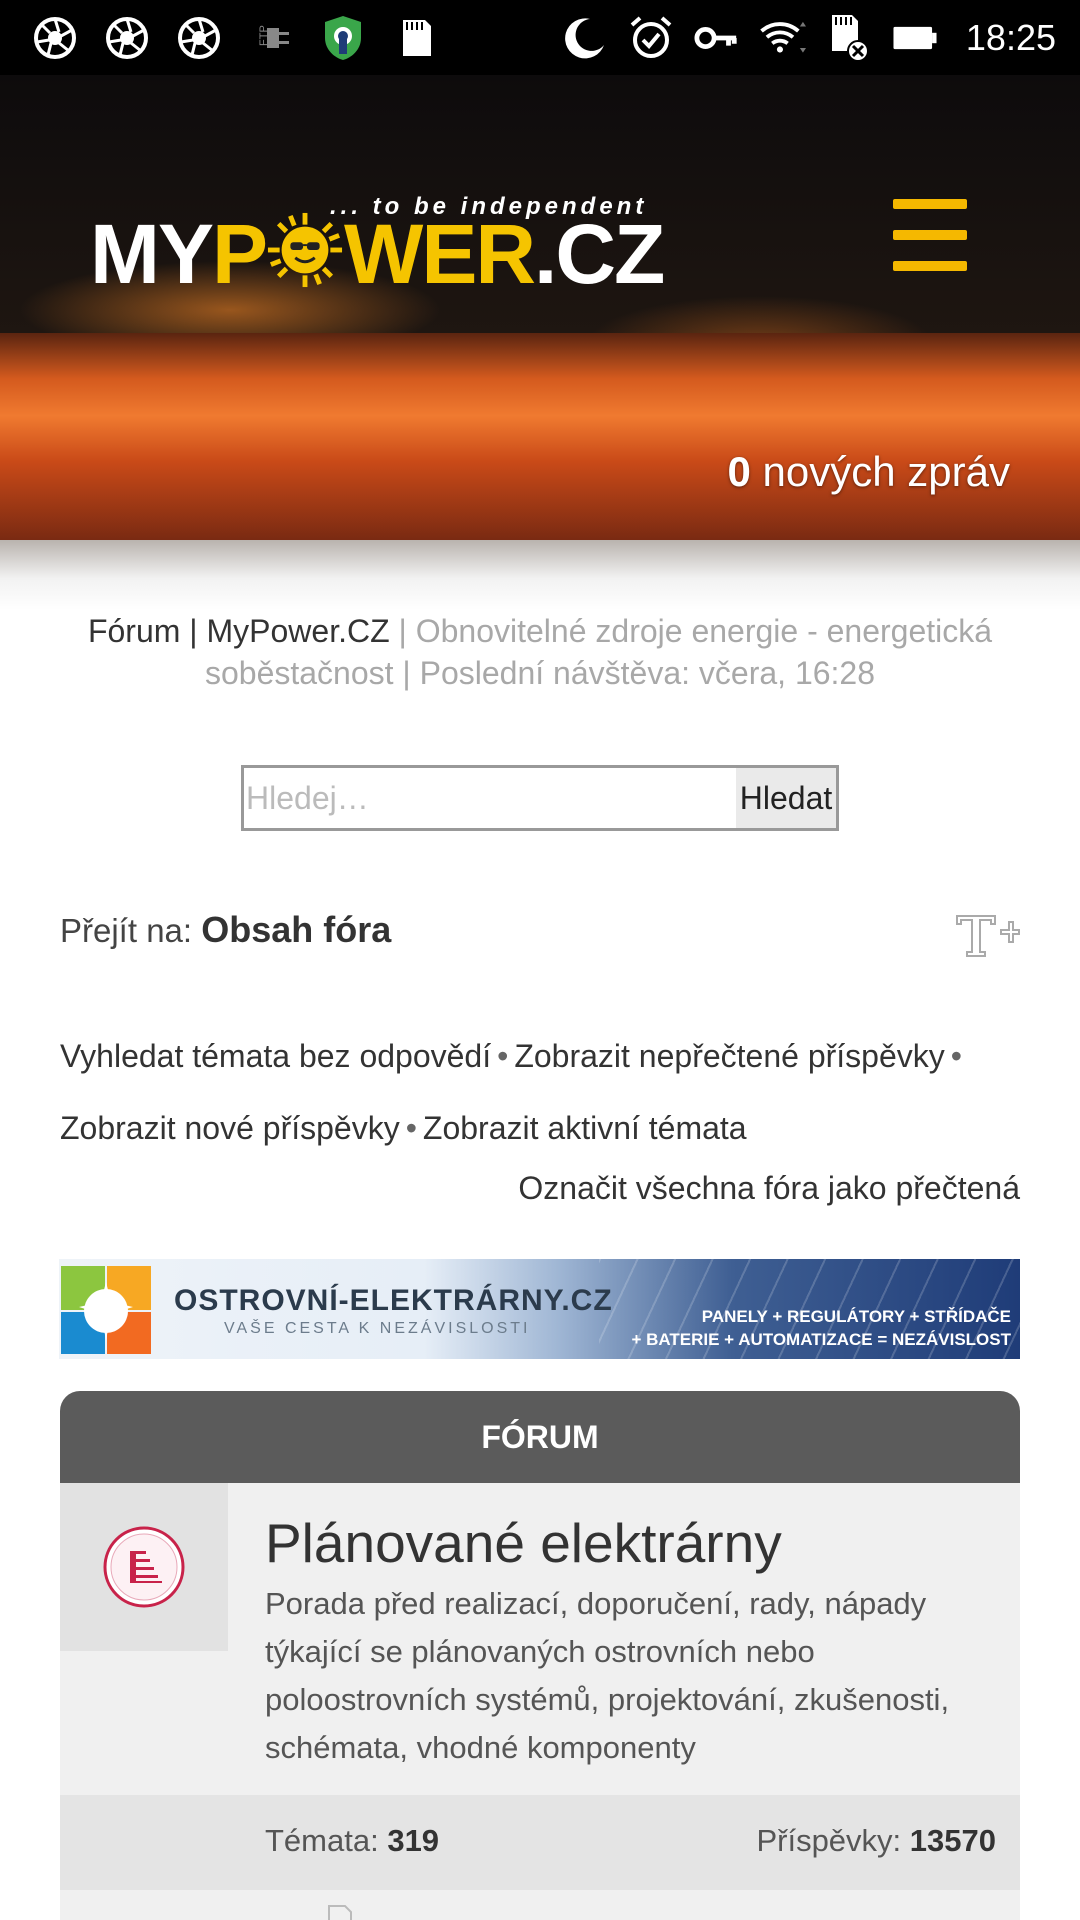 This screenshot has height=1920, width=1080. I want to click on status-bar: FTP 18:25, so click(540, 37).